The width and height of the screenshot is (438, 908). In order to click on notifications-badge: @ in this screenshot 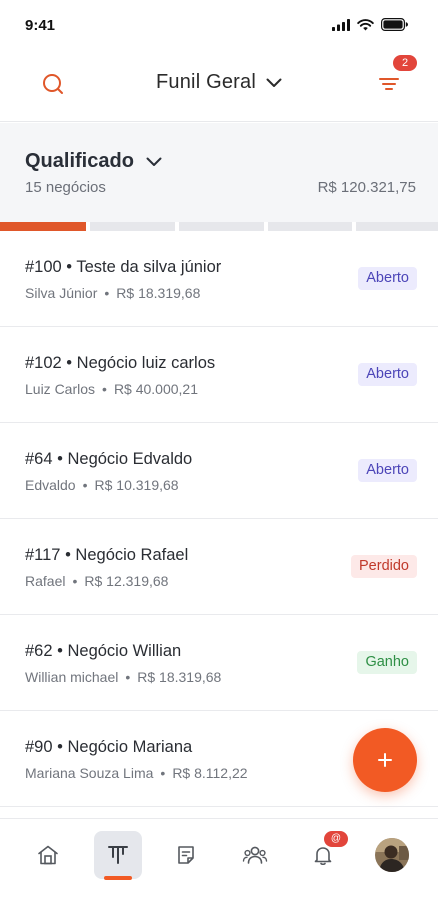, I will do `click(336, 839)`.